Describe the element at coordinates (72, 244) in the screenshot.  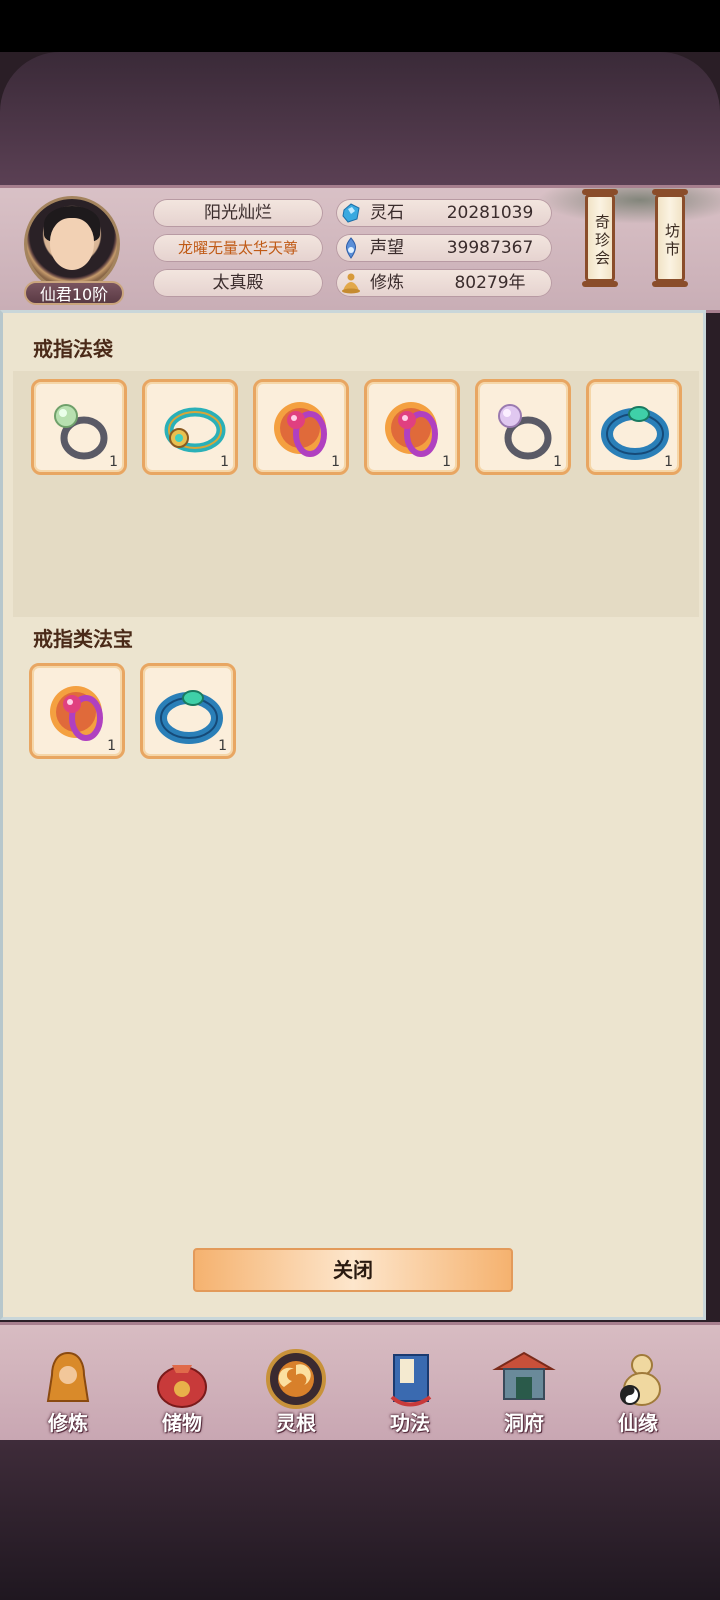
I see `avatar-face` at that location.